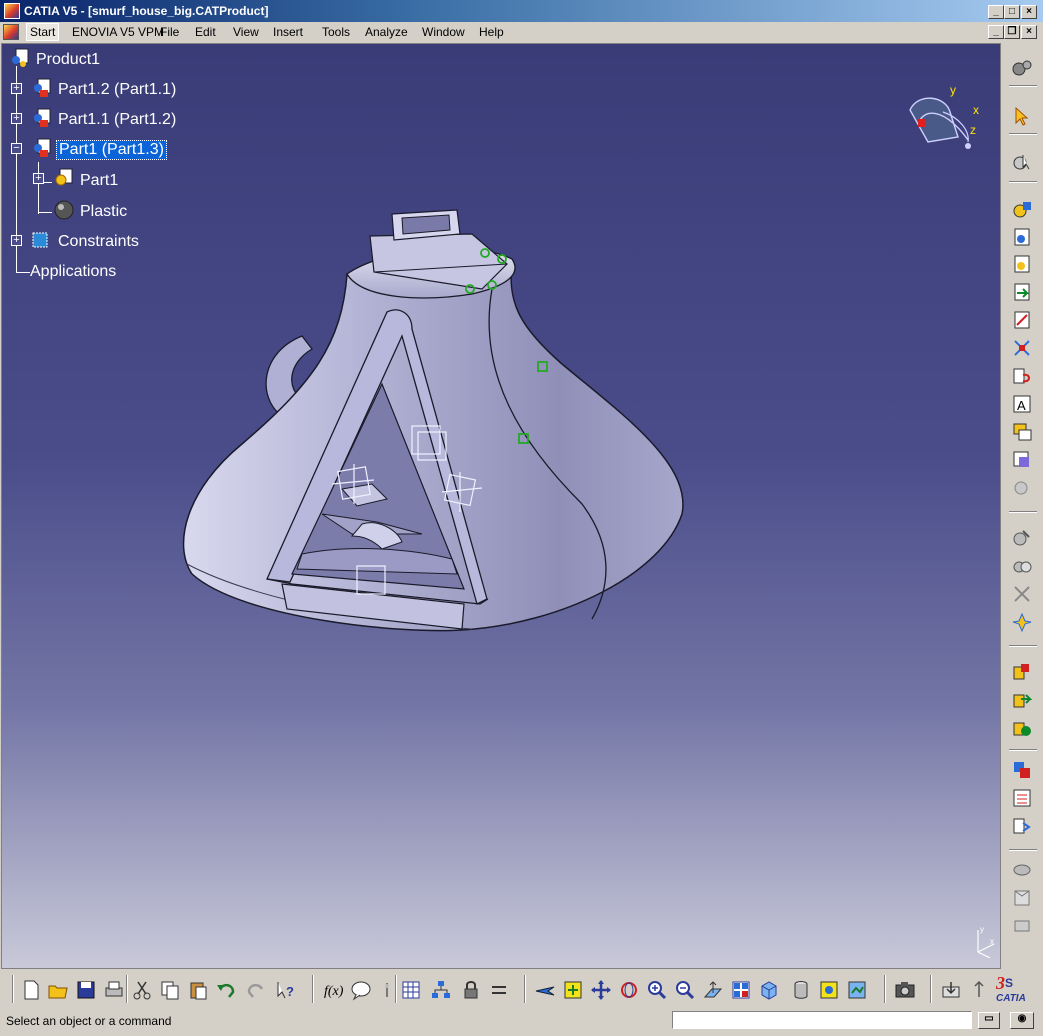  Describe the element at coordinates (713, 990) in the screenshot. I see `normal-view-icon` at that location.